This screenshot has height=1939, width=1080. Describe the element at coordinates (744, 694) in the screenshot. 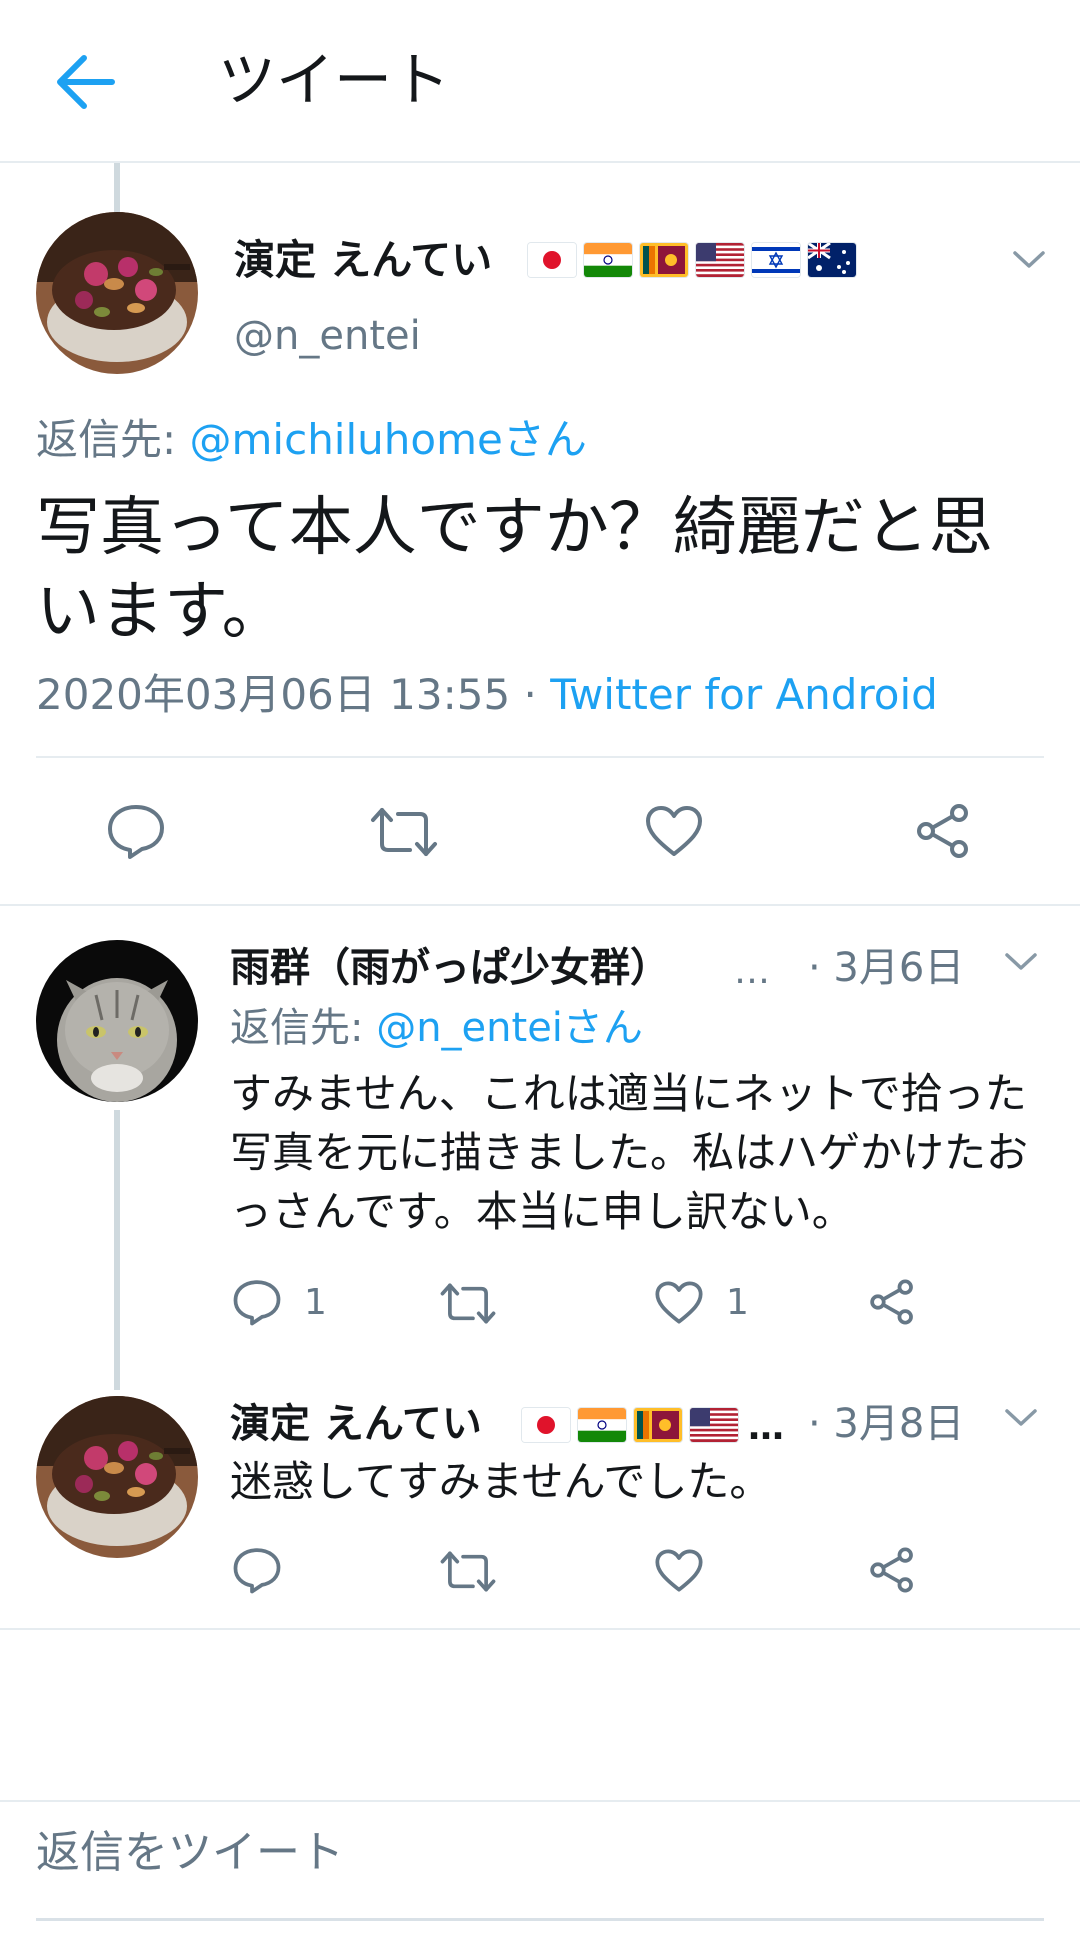

I see `tweet-source-link: Twitter for Android` at that location.